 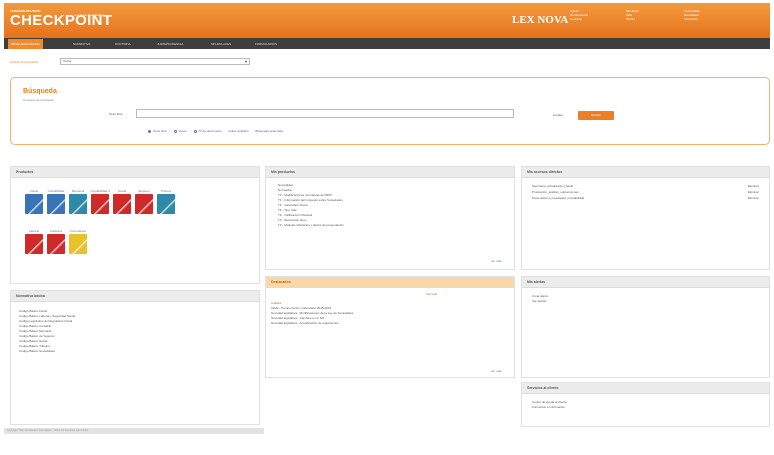 I want to click on search-option: Texto libre, so click(x=157, y=131).